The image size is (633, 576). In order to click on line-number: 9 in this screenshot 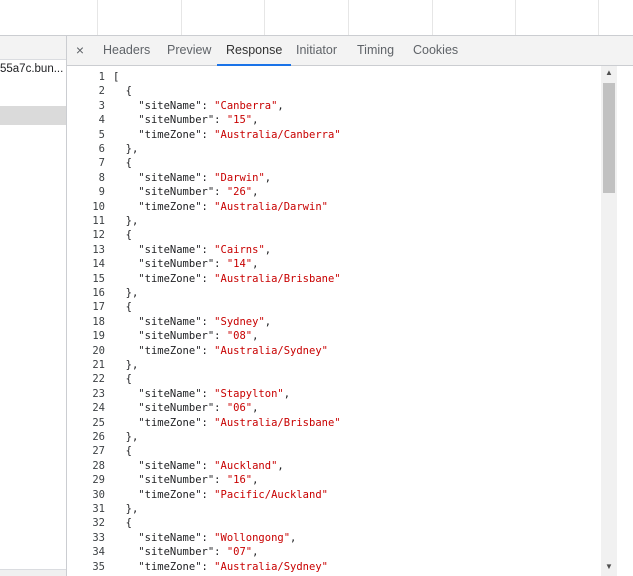, I will do `click(101, 192)`.